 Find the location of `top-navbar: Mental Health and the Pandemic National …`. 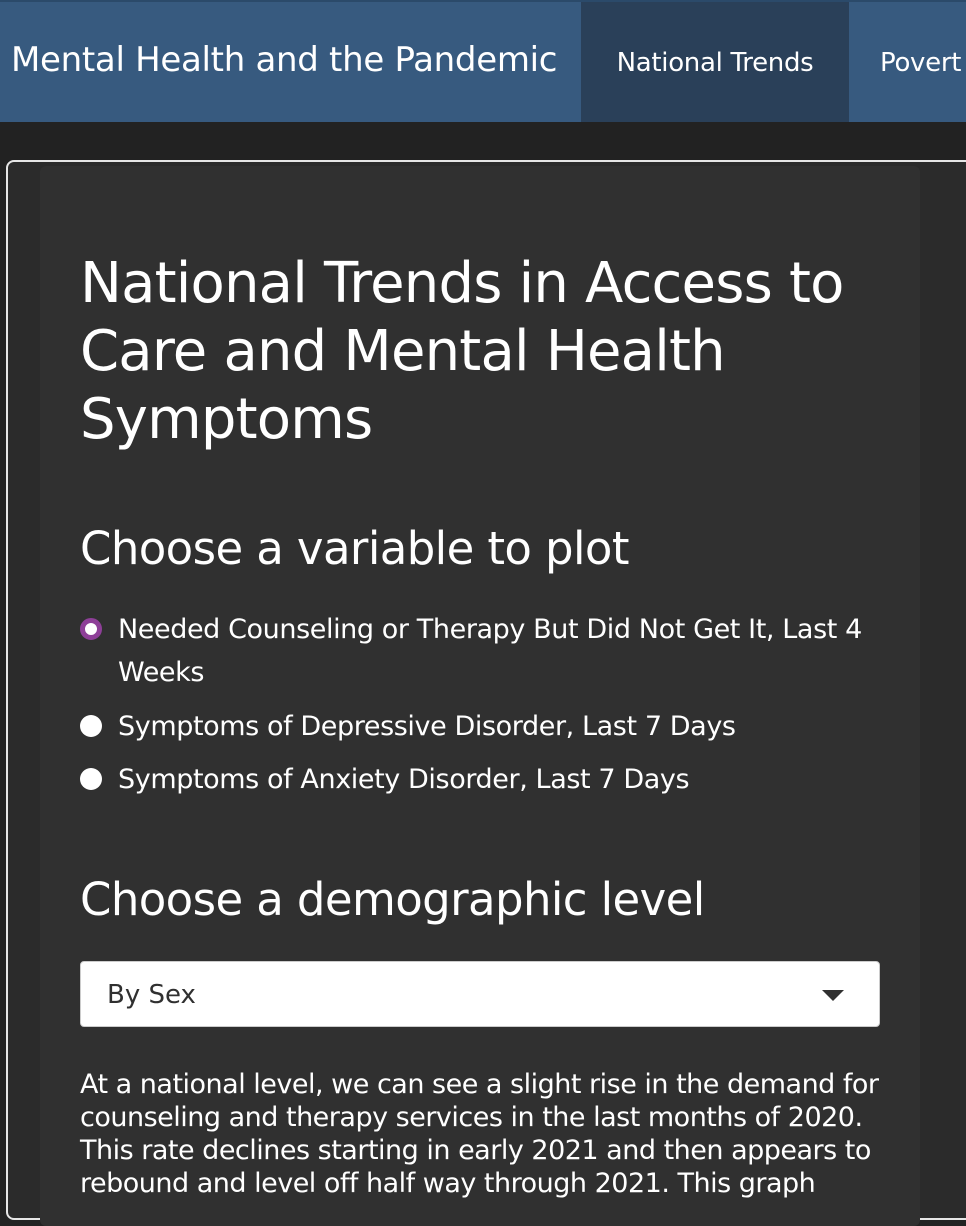

top-navbar: Mental Health and the Pandemic National … is located at coordinates (483, 61).